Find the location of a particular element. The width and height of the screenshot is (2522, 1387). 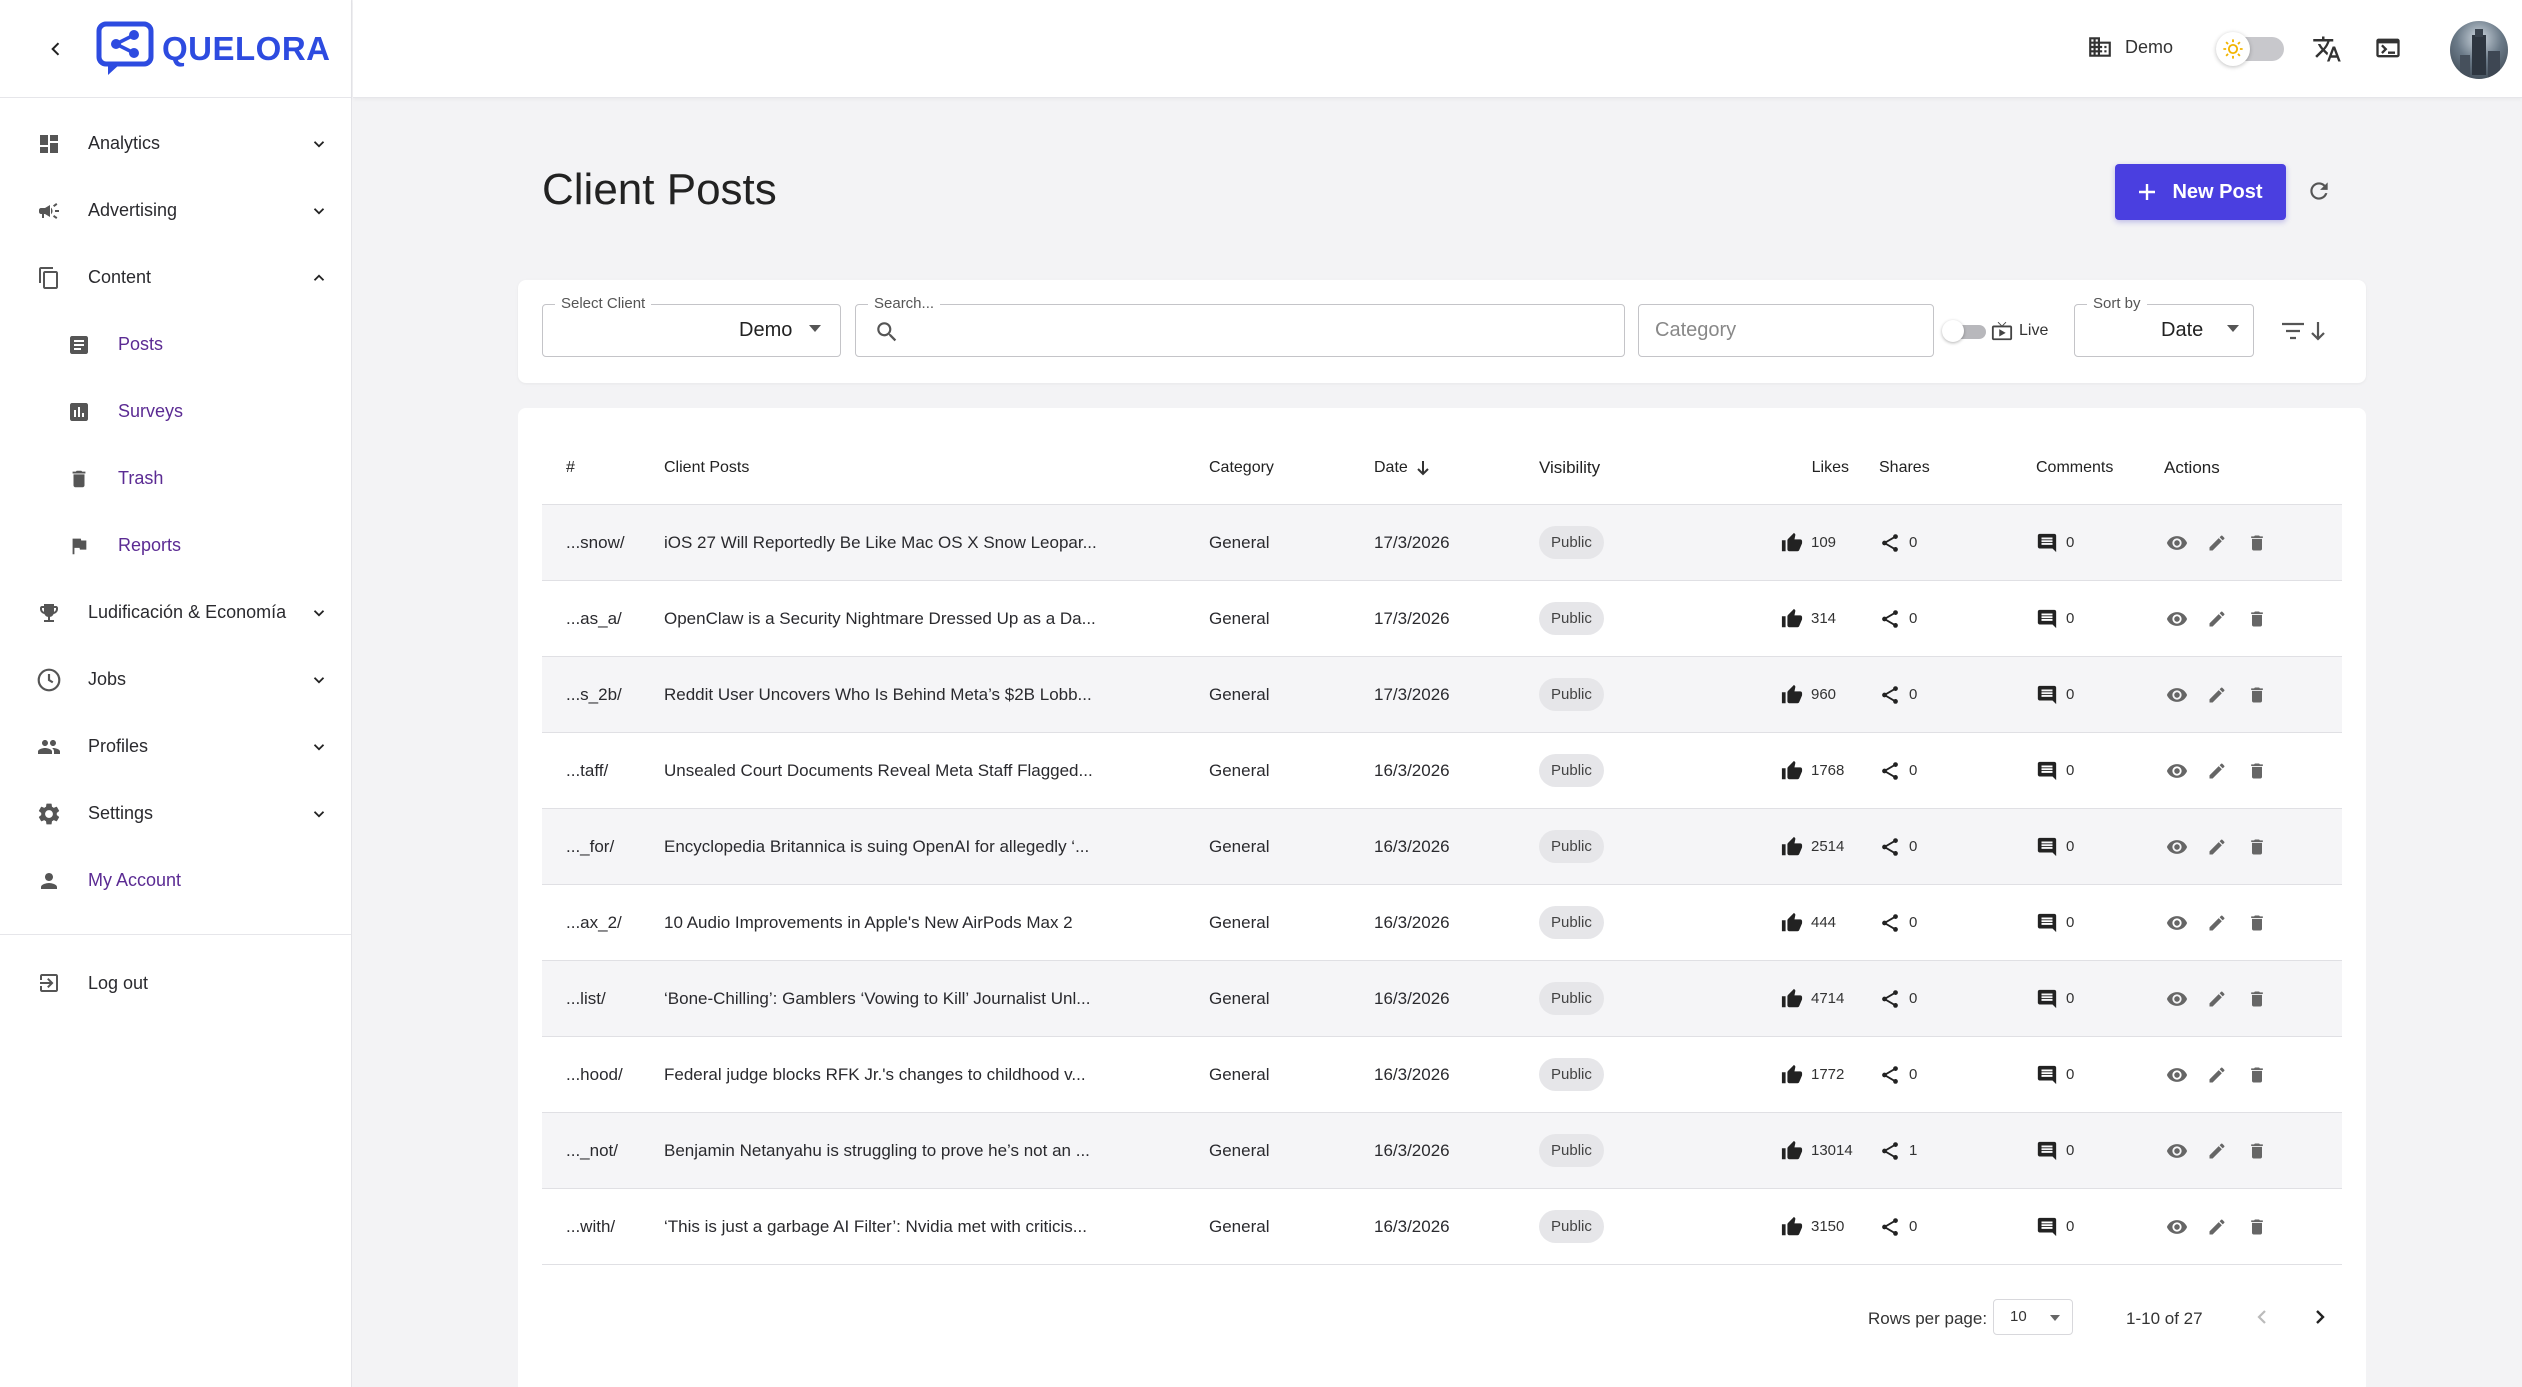

sort-by-dropdown: Sort by Date is located at coordinates (2164, 326).